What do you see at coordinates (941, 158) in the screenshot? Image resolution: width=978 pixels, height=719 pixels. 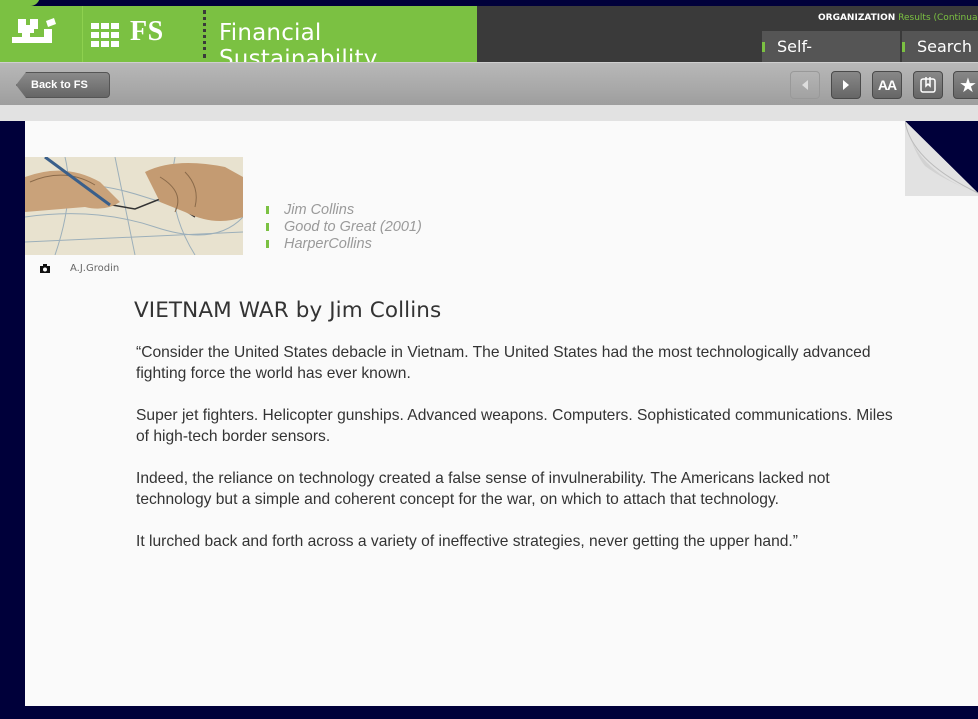 I see `page-curl-icon` at bounding box center [941, 158].